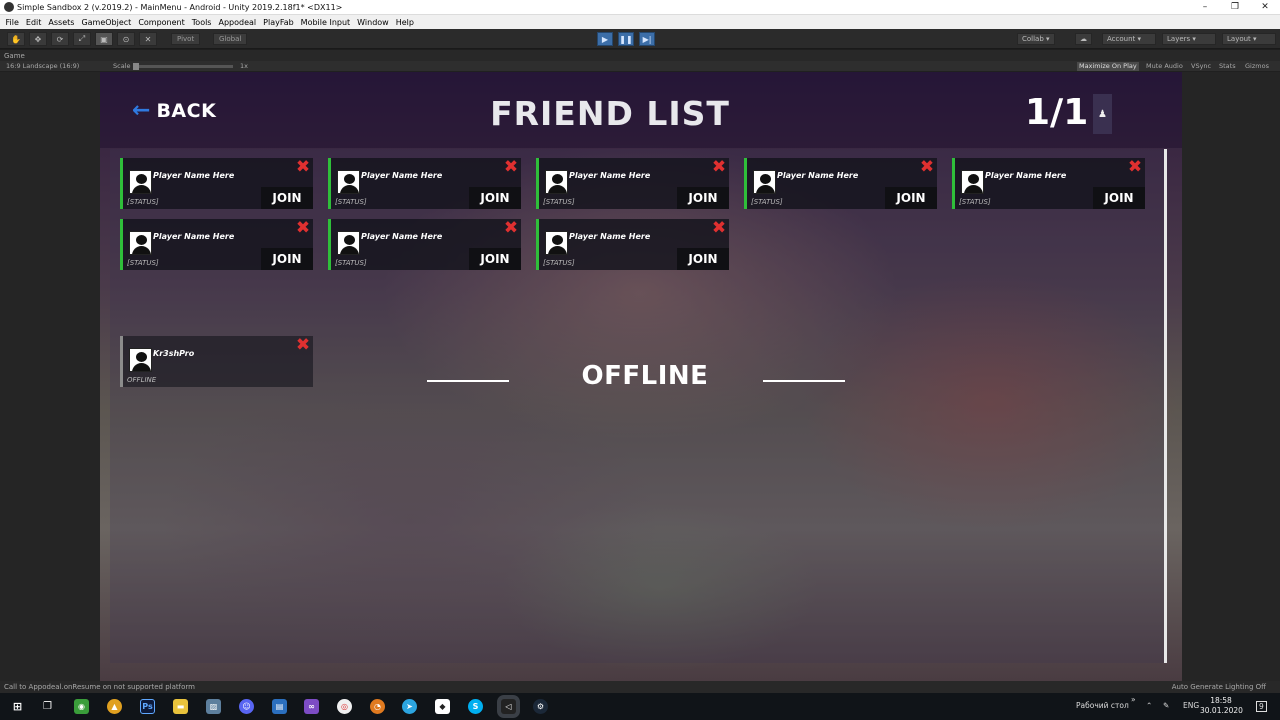 The height and width of the screenshot is (720, 1280). What do you see at coordinates (348, 182) in the screenshot?
I see `avatar-icon` at bounding box center [348, 182].